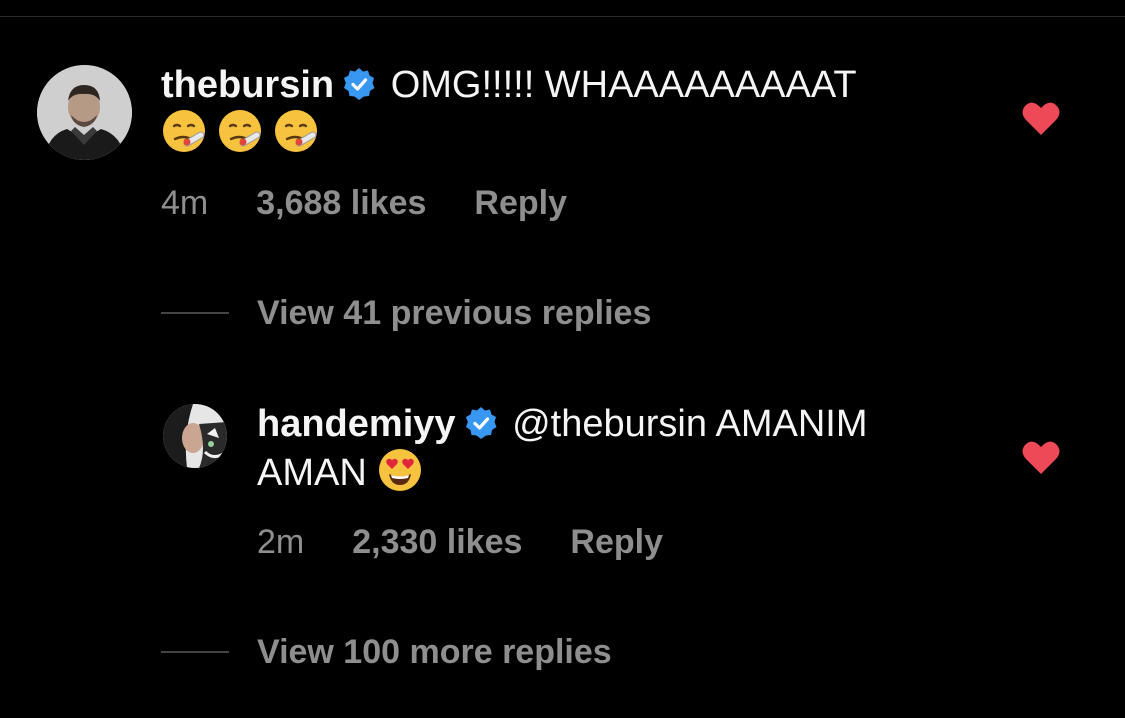 Image resolution: width=1125 pixels, height=718 pixels. Describe the element at coordinates (434, 652) in the screenshot. I see `view-replies-label: View 100 more replies` at that location.